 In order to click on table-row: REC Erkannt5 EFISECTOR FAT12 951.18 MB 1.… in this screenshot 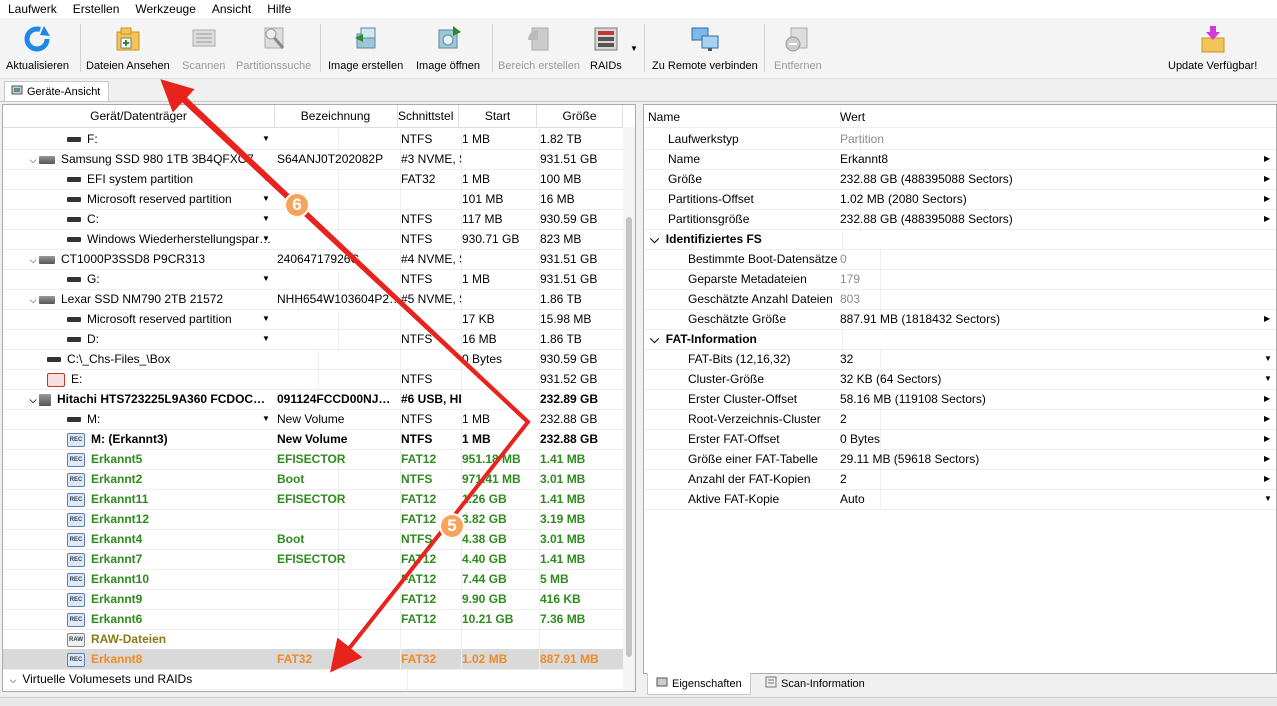, I will do `click(319, 459)`.